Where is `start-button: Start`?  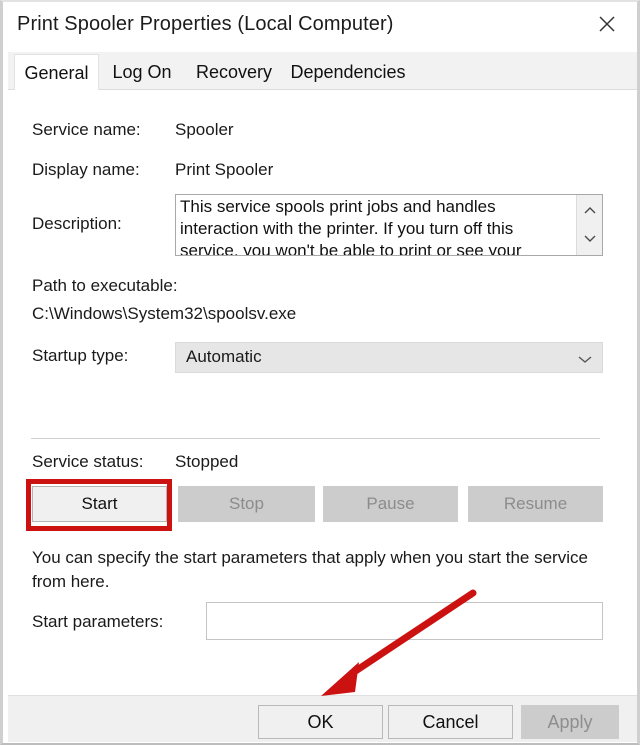
start-button: Start is located at coordinates (99, 504).